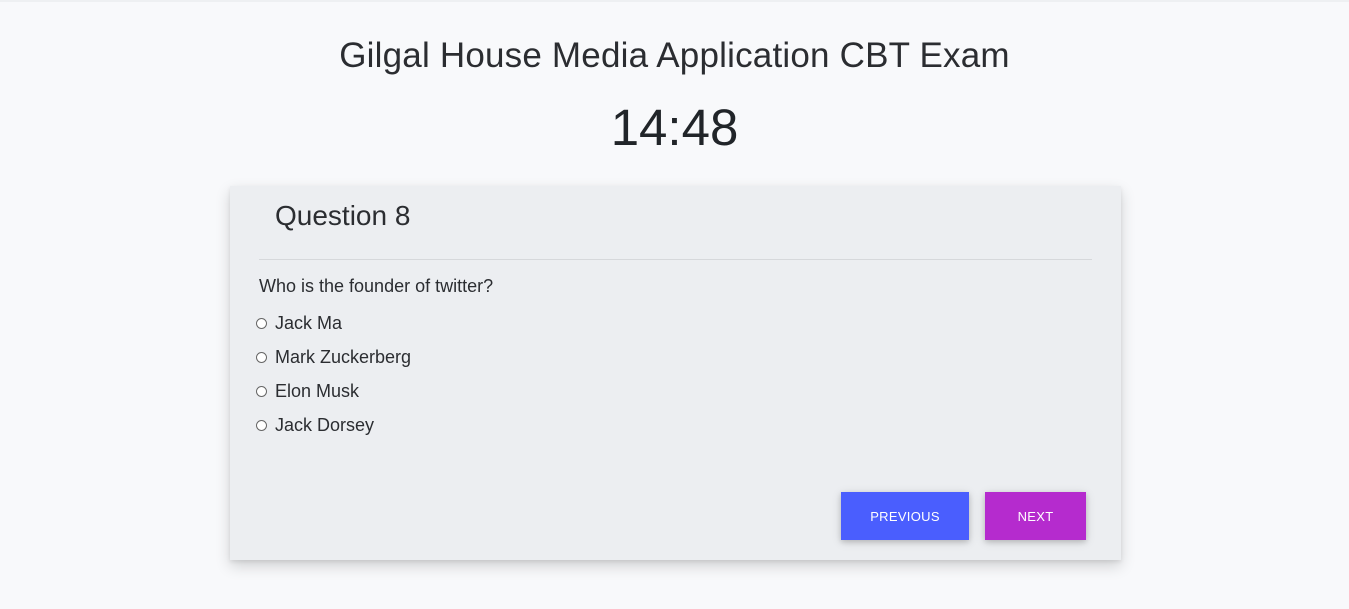 This screenshot has height=609, width=1349. I want to click on answer-option-label: Jack Ma, so click(309, 322).